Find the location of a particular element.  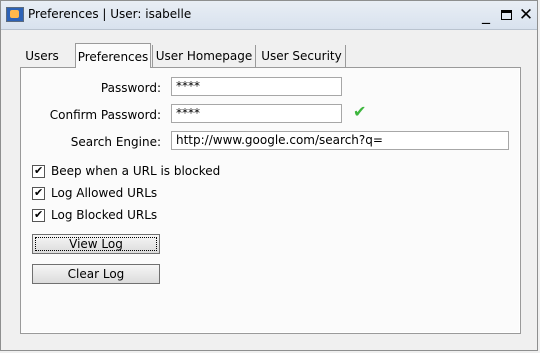

tab-user-homepage: User Homepage is located at coordinates (204, 56).